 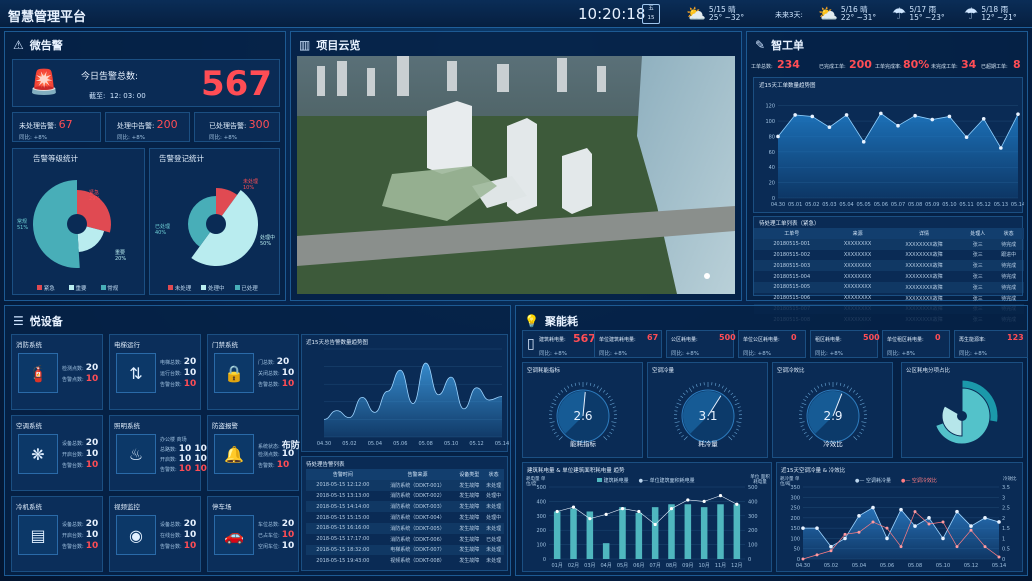 I want to click on table-row: 2018-05-15 13:13:00 消防系统（DDKT-002） 发生故障 处理中, so click(x=405, y=496).